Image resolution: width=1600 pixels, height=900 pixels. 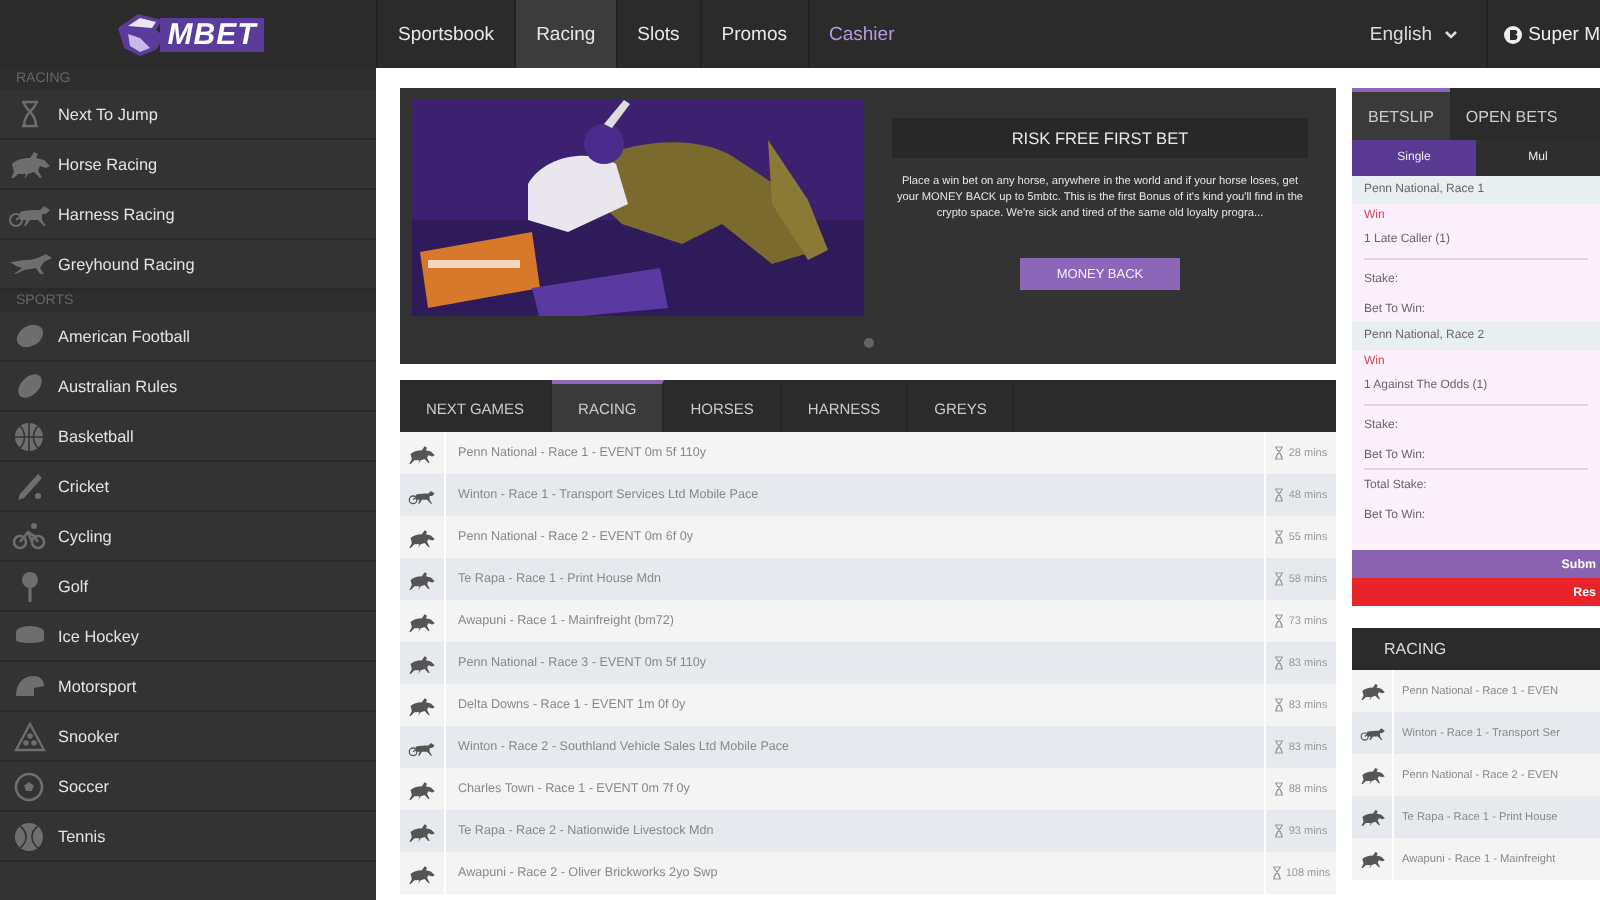 I want to click on basketball-icon, so click(x=29, y=436).